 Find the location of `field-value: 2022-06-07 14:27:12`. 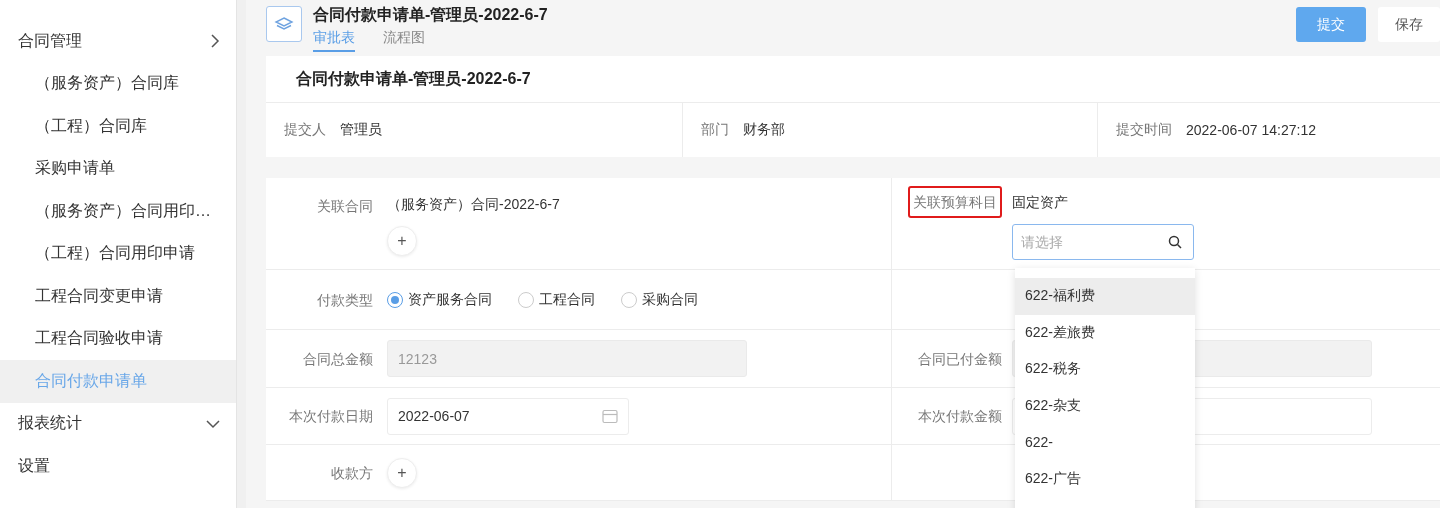

field-value: 2022-06-07 14:27:12 is located at coordinates (1251, 130).